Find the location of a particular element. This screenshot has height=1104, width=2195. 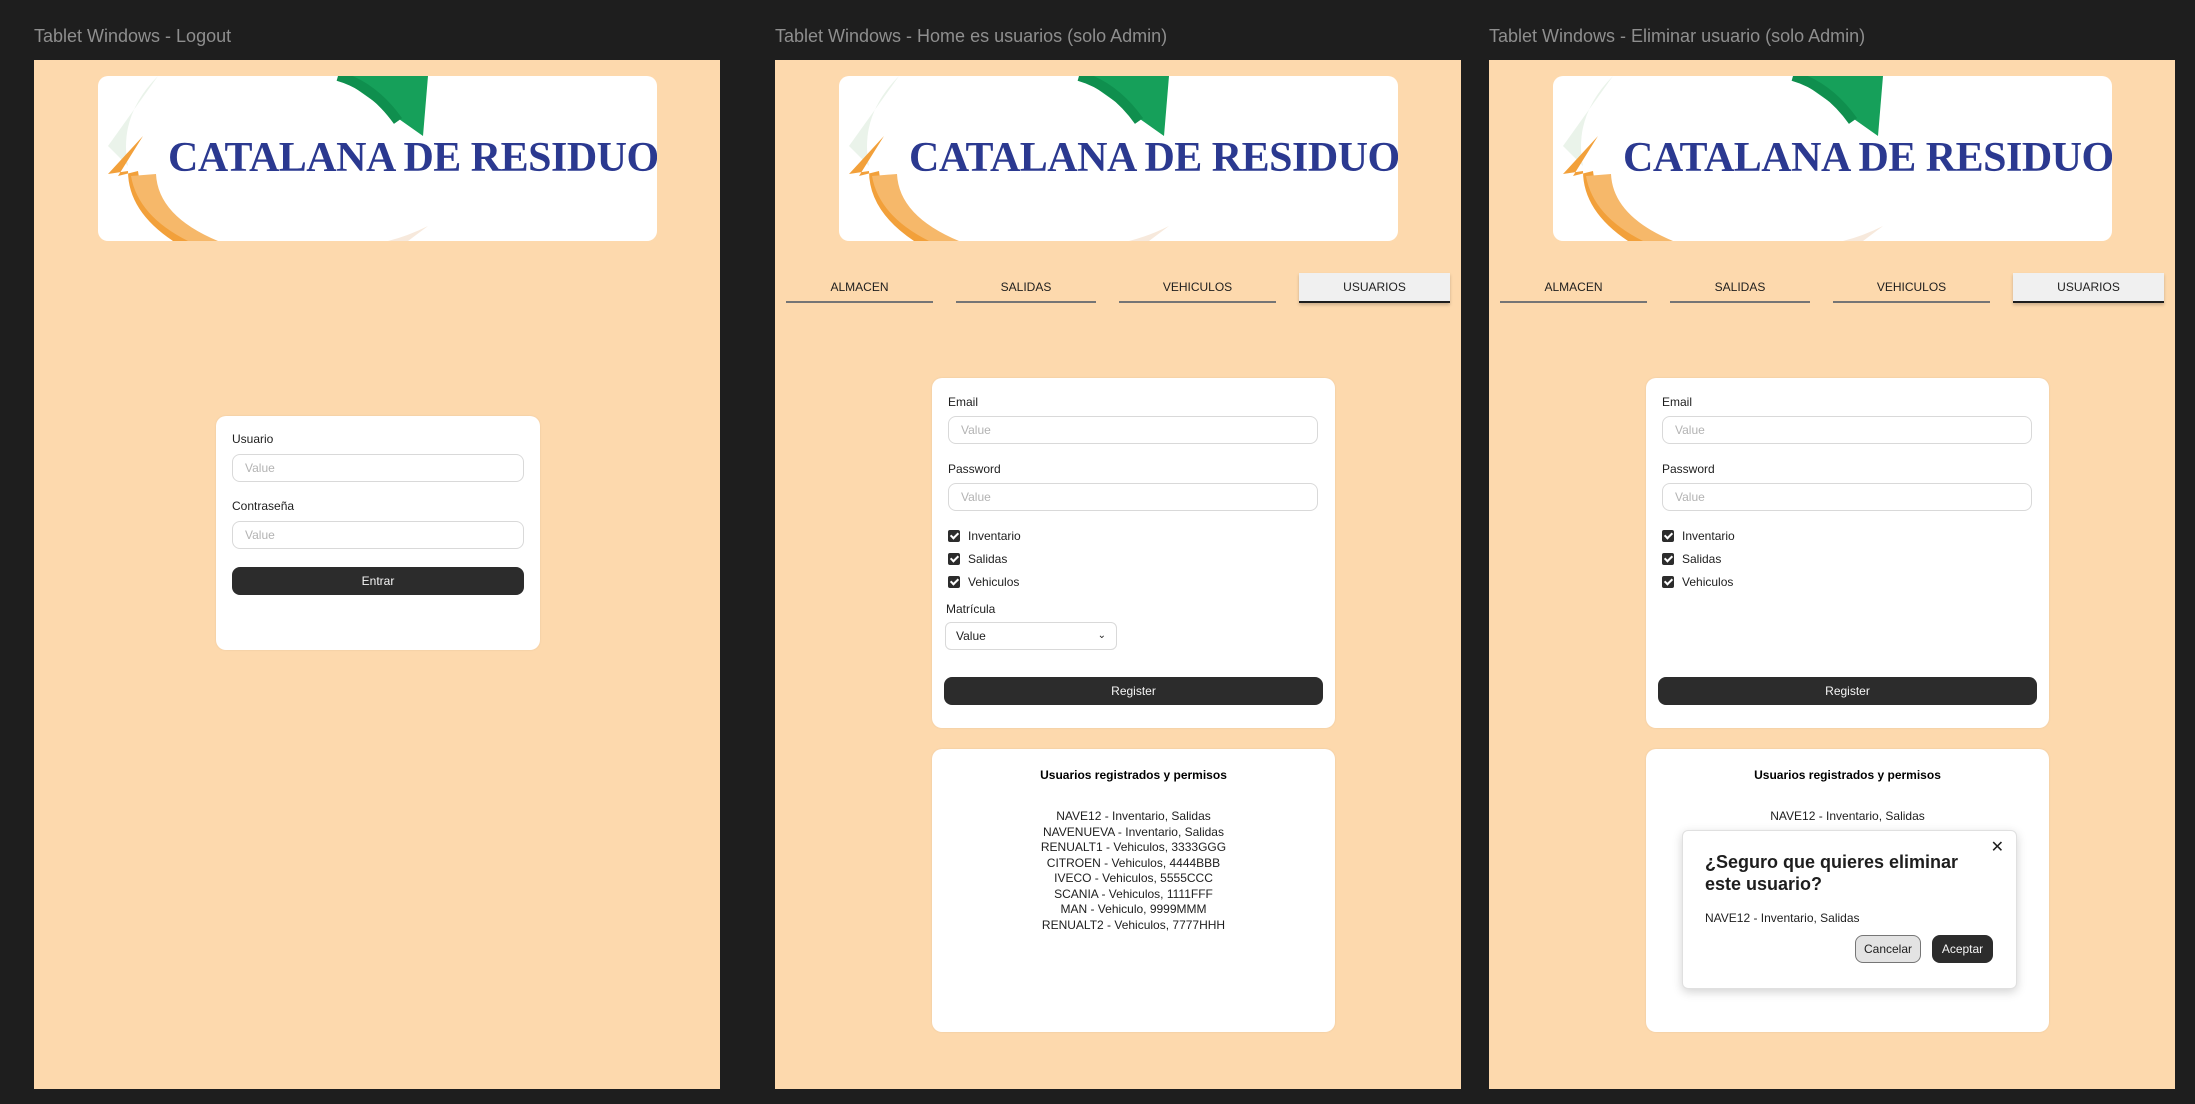

list-item: NAVENUEVA - Inventario, Salidas is located at coordinates (1133, 833).